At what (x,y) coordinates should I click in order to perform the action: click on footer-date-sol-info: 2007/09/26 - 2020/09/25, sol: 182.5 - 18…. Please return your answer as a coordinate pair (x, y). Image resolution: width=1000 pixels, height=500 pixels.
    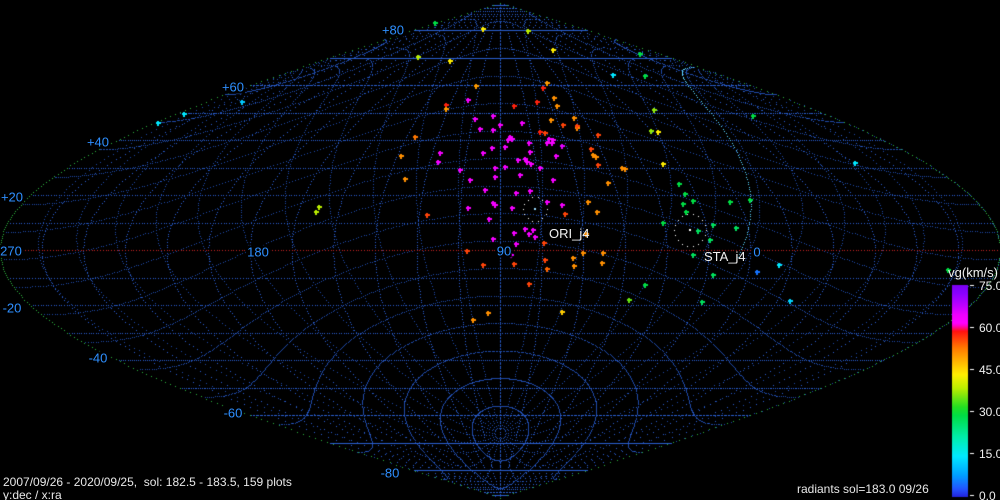
    Looking at the image, I should click on (147, 482).